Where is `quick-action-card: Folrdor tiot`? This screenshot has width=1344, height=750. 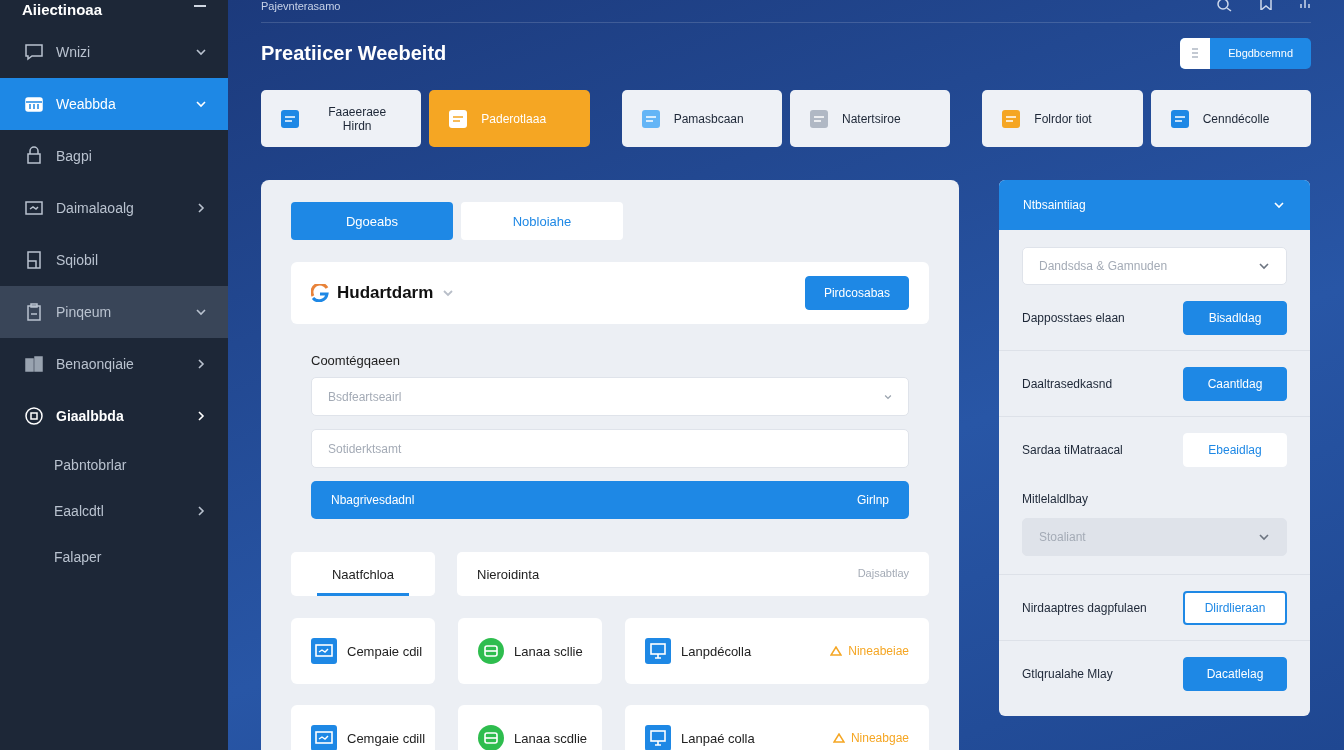
quick-action-card: Folrdor tiot is located at coordinates (1062, 118).